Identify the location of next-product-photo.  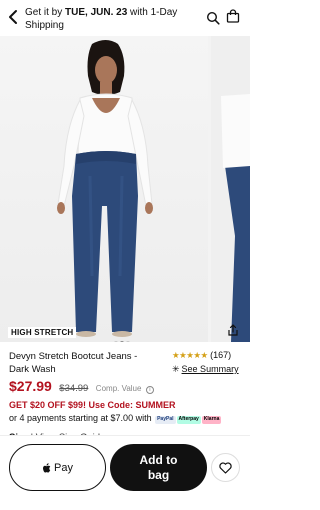
(230, 189).